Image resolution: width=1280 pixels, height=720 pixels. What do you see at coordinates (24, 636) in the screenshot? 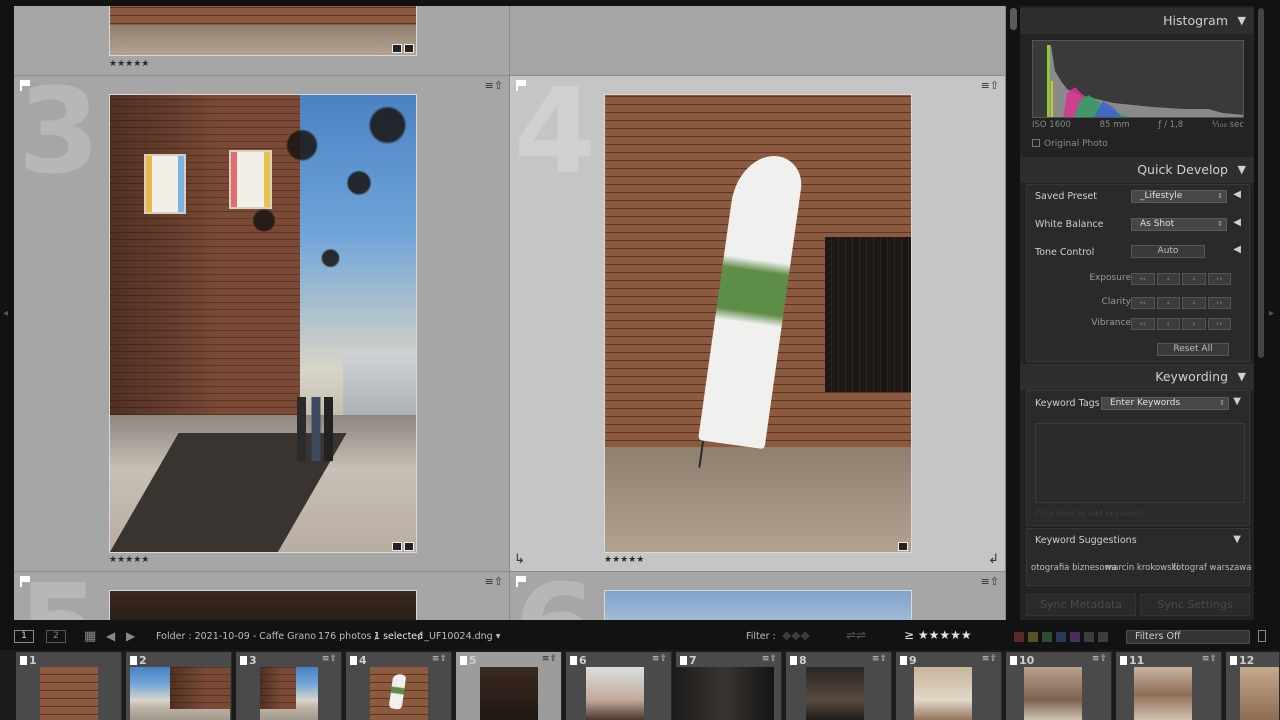
I see `primary-view-button: 1` at bounding box center [24, 636].